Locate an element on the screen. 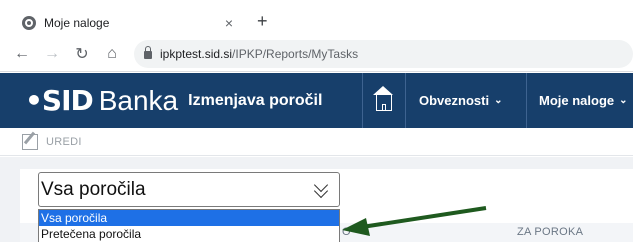  browser-tab-strip: Moje naloge × + is located at coordinates (316, 18).